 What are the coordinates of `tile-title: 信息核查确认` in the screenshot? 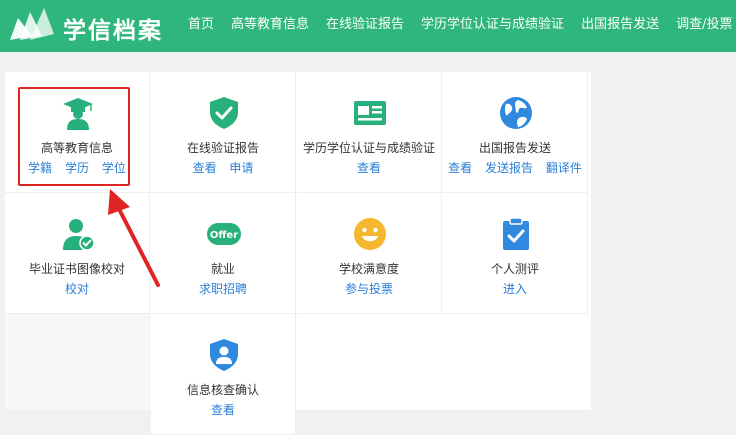 It's located at (222, 390).